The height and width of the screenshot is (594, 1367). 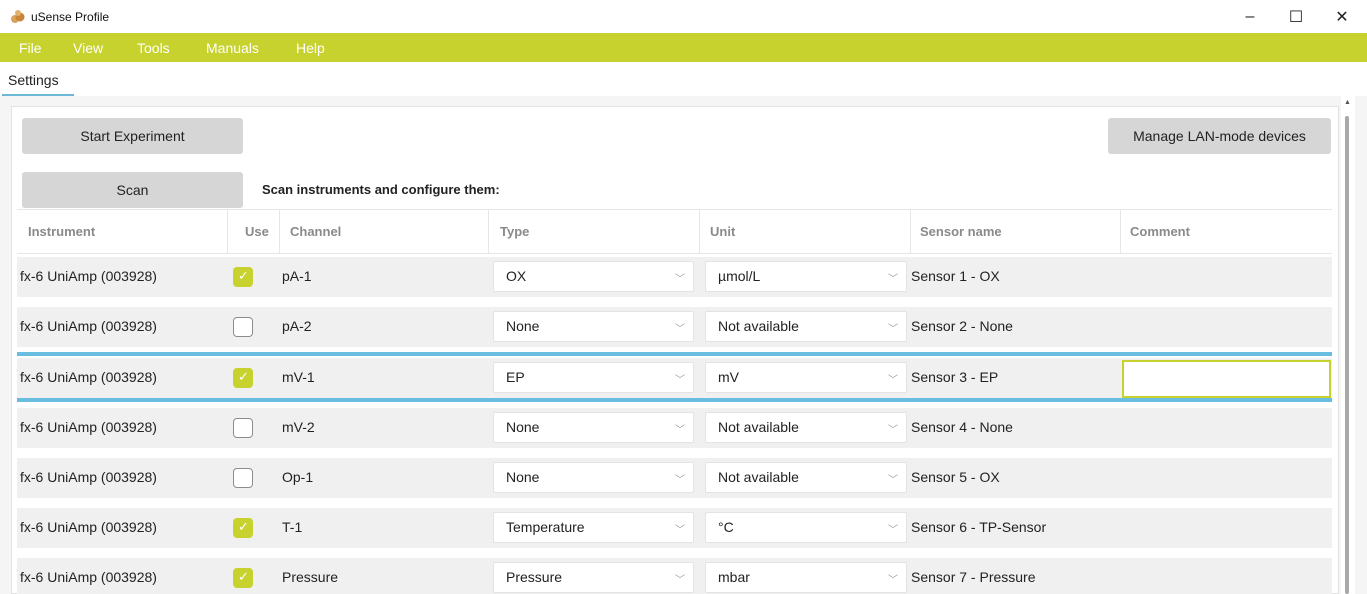 I want to click on sensor-name-cell: Sensor 1 - OX, so click(x=955, y=276).